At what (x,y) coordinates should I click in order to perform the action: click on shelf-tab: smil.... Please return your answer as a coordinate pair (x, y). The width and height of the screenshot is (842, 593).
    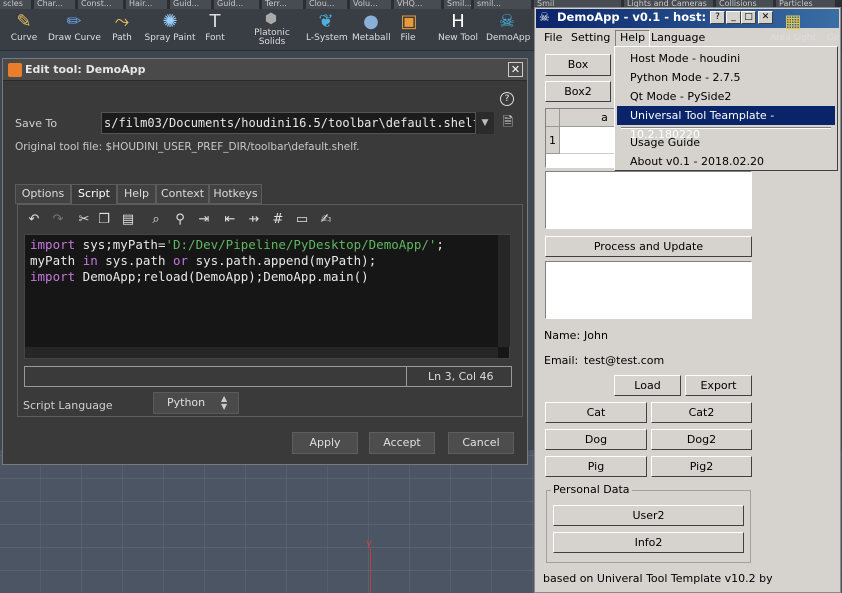
    Looking at the image, I should click on (503, 4).